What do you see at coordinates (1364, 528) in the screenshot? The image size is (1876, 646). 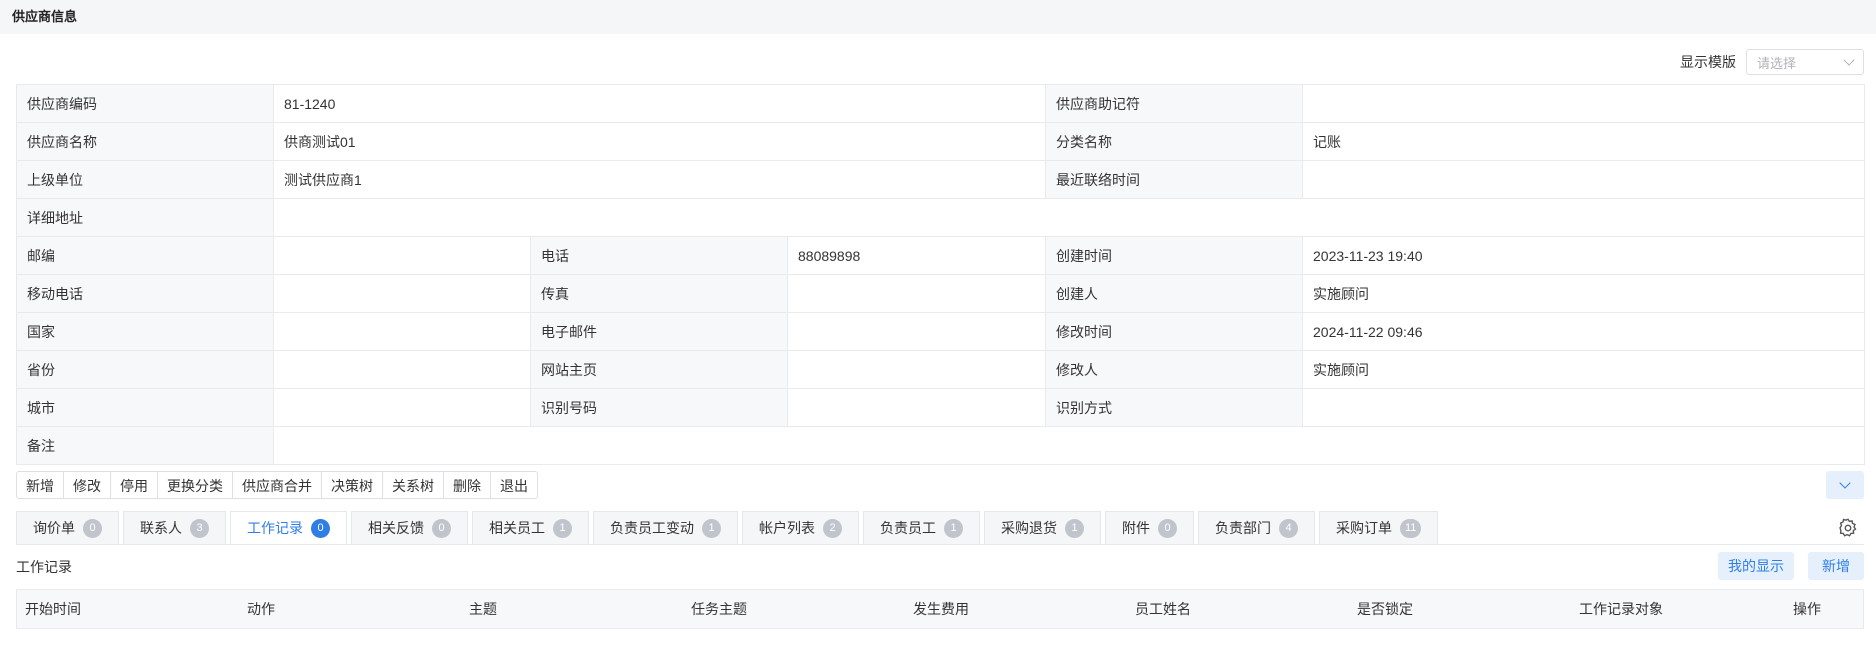 I see `tab-label: 采购订单` at bounding box center [1364, 528].